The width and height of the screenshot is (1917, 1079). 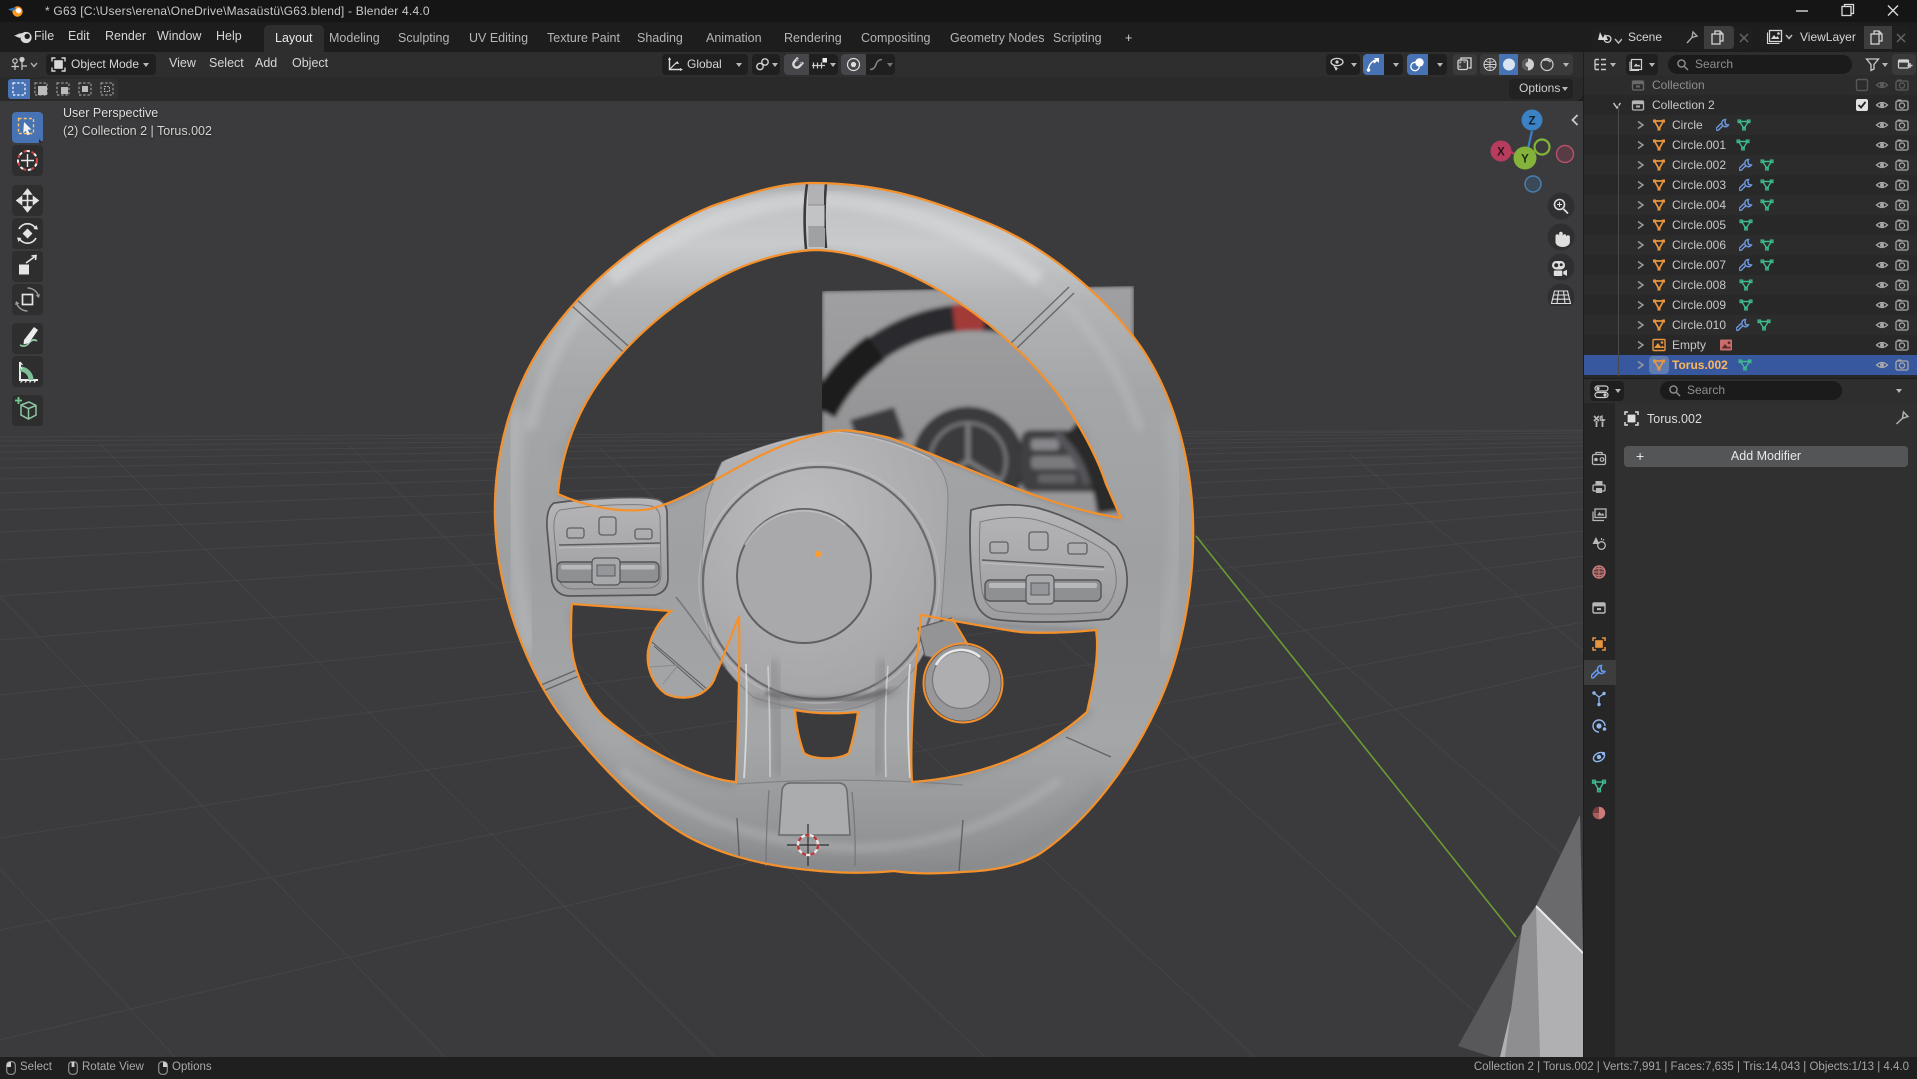 I want to click on svg-text: Z, so click(x=1531, y=122).